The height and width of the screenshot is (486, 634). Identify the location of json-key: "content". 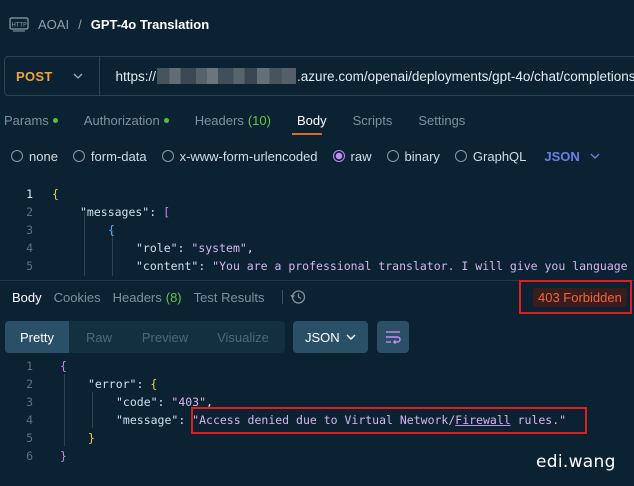
(167, 266).